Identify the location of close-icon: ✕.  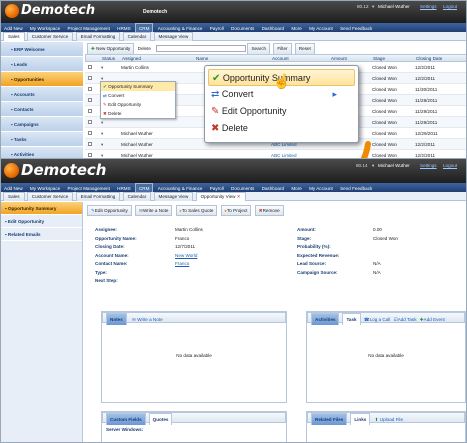
(239, 196).